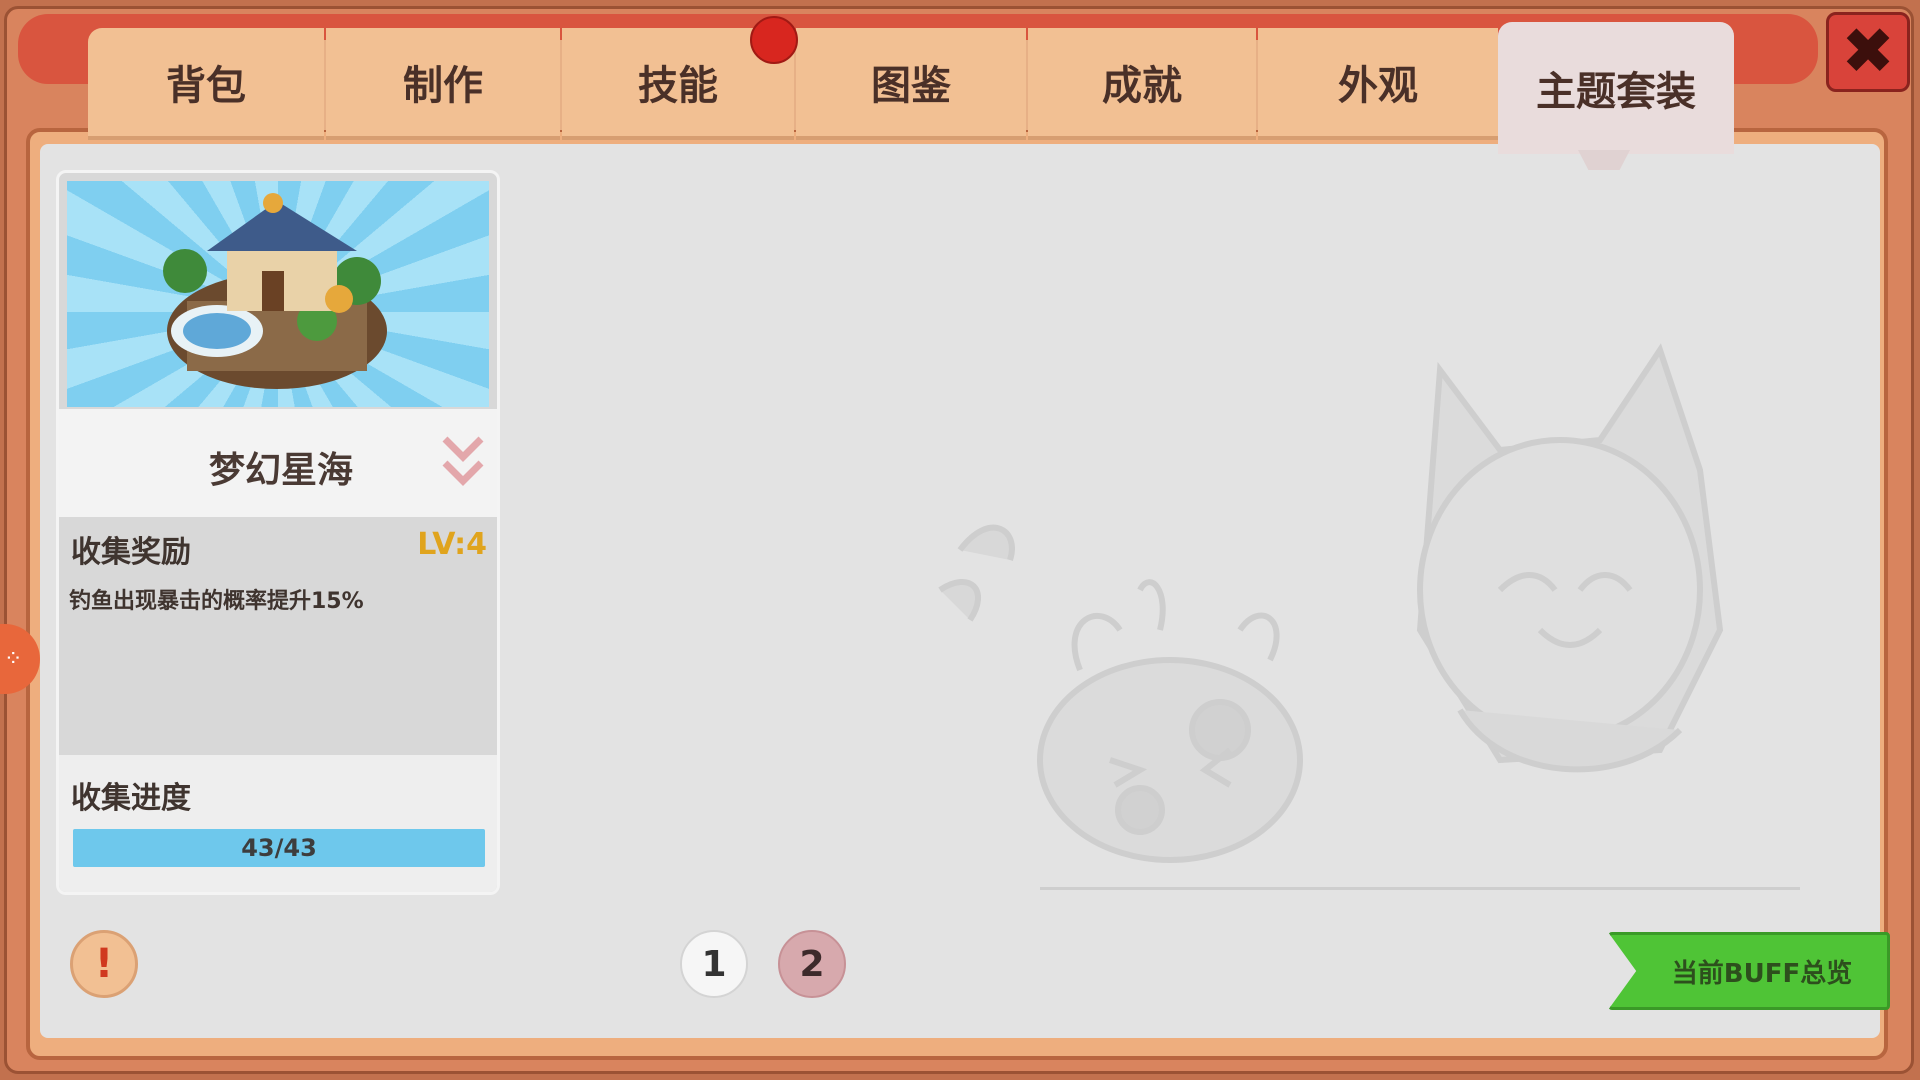  What do you see at coordinates (216, 601) in the screenshot?
I see `reward-description: 钓鱼出现暴击的概率提升15%` at bounding box center [216, 601].